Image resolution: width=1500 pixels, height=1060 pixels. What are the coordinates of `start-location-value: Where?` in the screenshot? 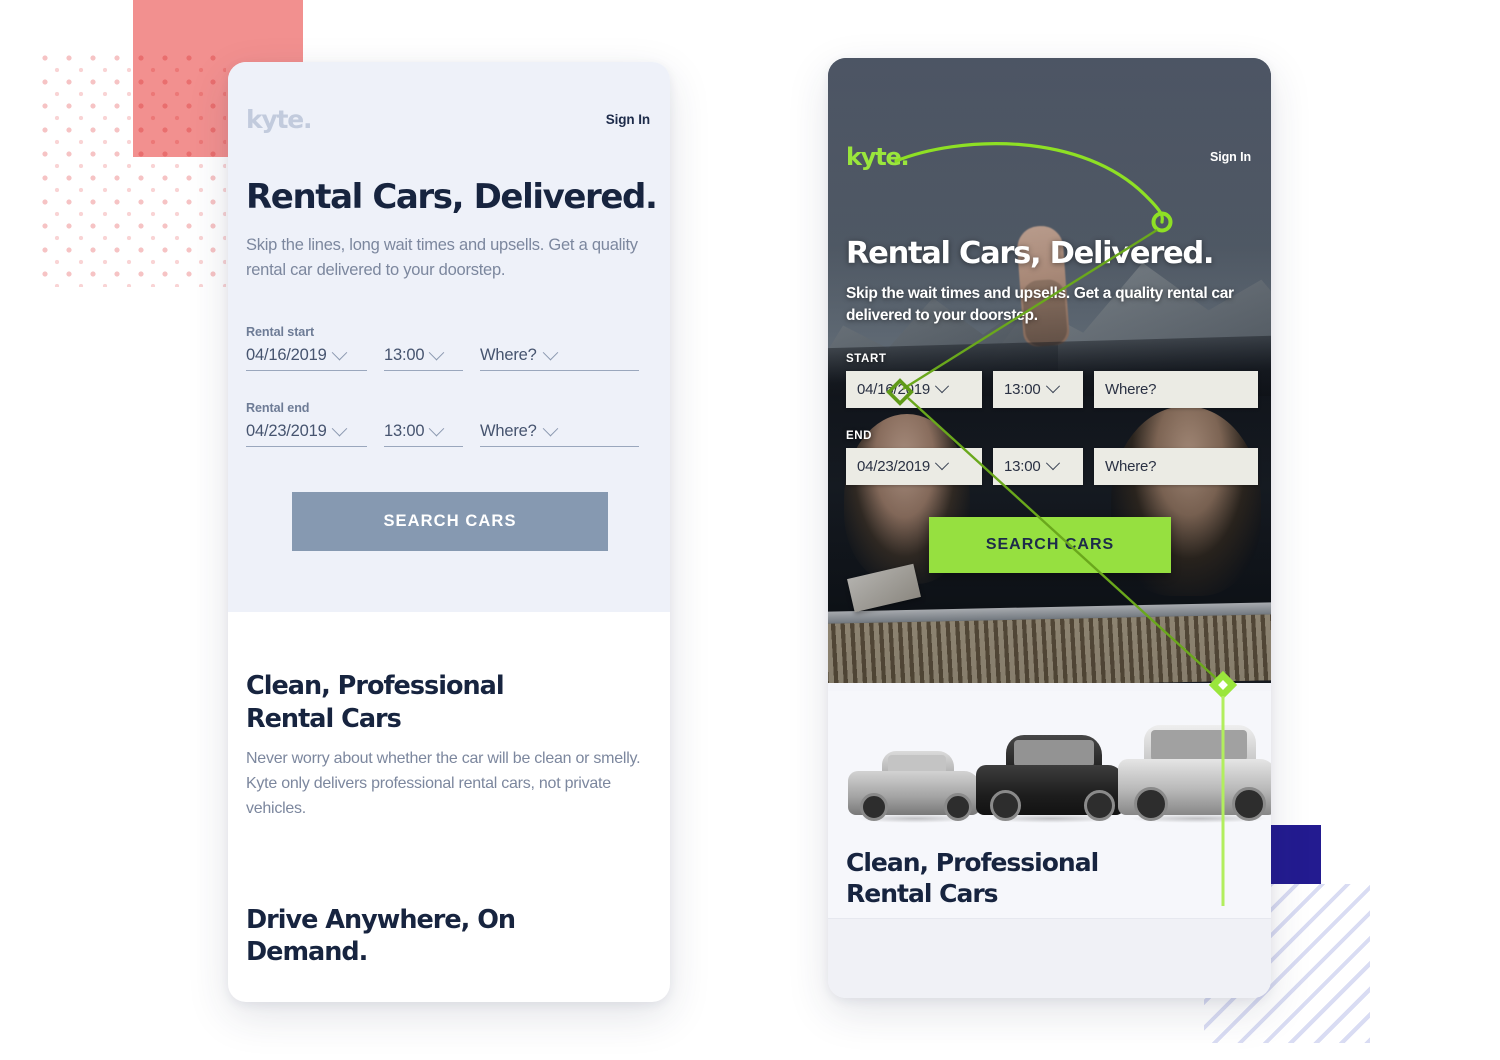 It's located at (508, 355).